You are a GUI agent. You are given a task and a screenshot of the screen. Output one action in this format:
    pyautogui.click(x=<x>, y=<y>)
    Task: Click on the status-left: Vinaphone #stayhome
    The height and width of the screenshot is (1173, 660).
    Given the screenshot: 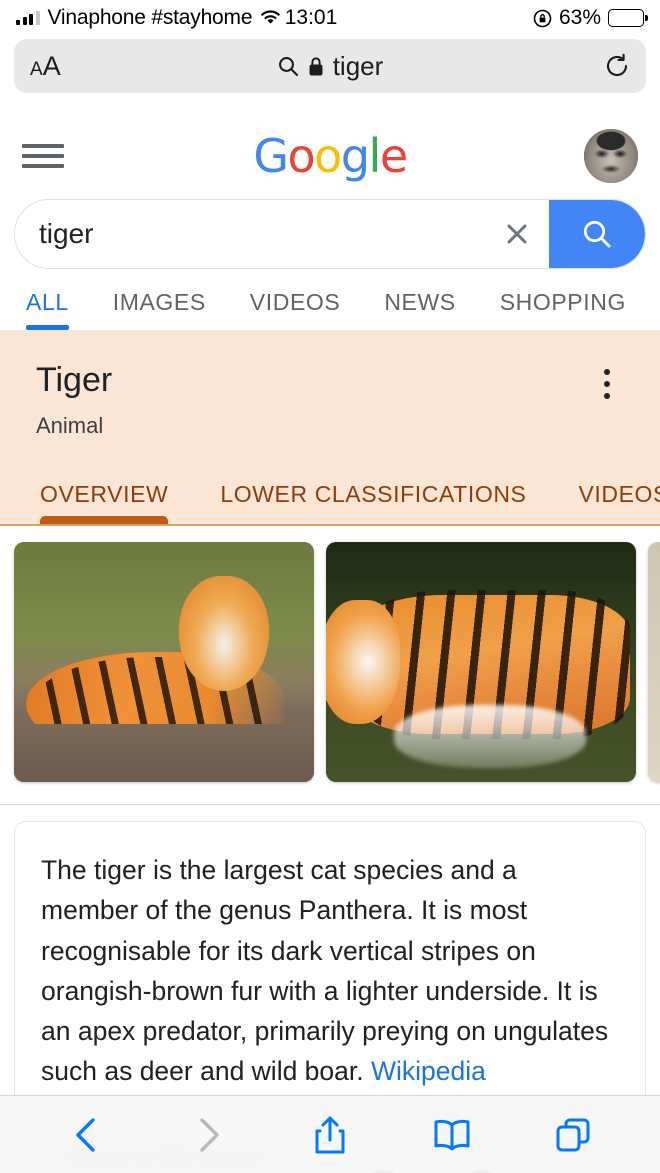 What is the action you would take?
    pyautogui.click(x=148, y=18)
    